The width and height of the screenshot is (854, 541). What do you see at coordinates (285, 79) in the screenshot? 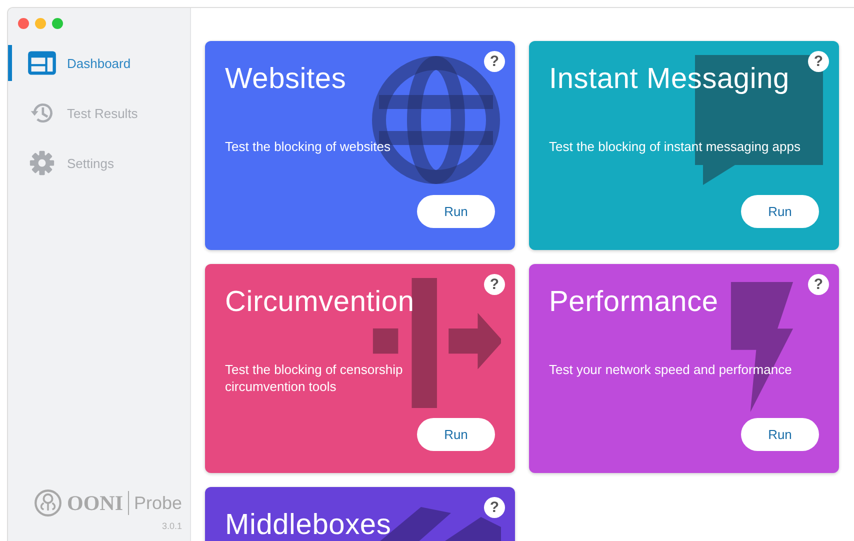
I see `card-title: Websites` at bounding box center [285, 79].